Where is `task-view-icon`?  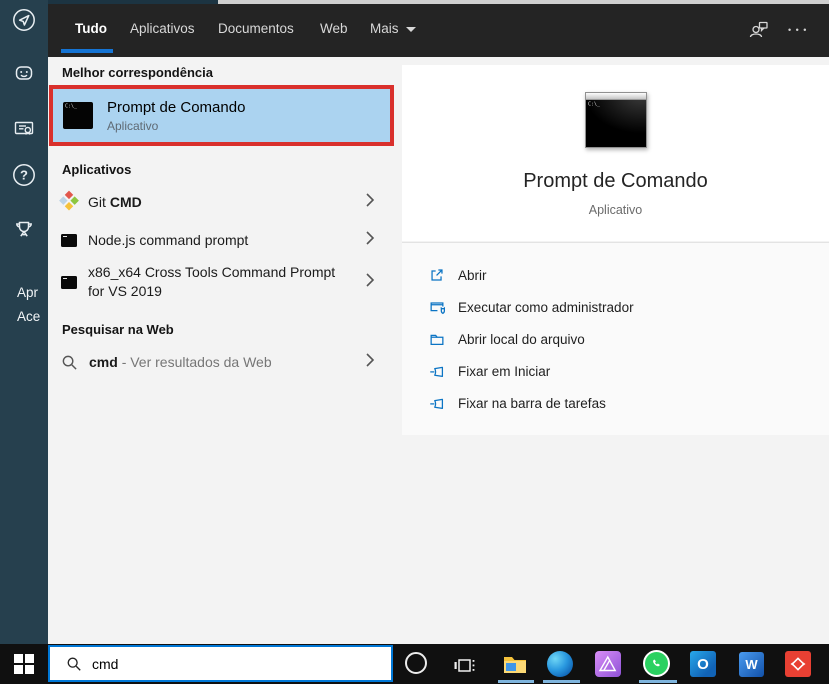 task-view-icon is located at coordinates (464, 665).